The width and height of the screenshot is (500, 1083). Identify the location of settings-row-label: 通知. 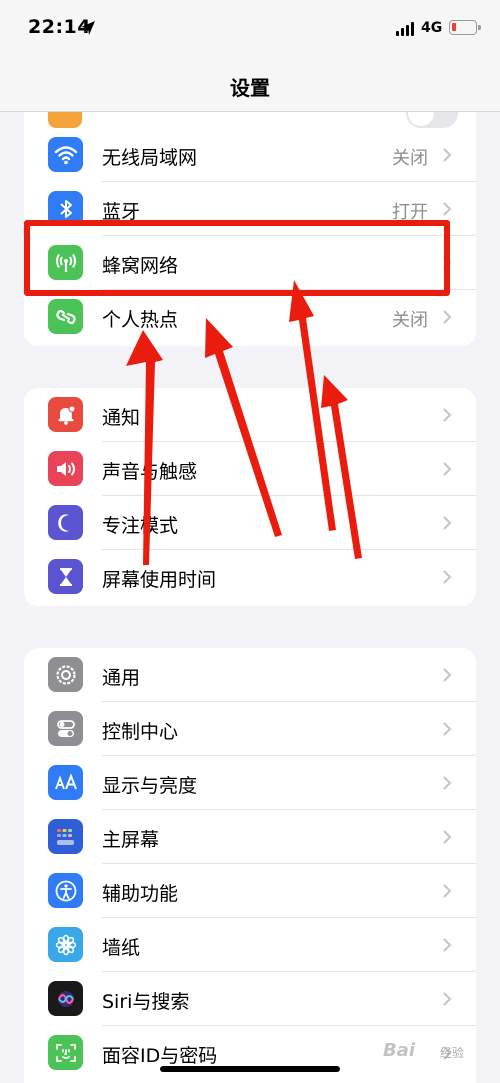
(121, 418).